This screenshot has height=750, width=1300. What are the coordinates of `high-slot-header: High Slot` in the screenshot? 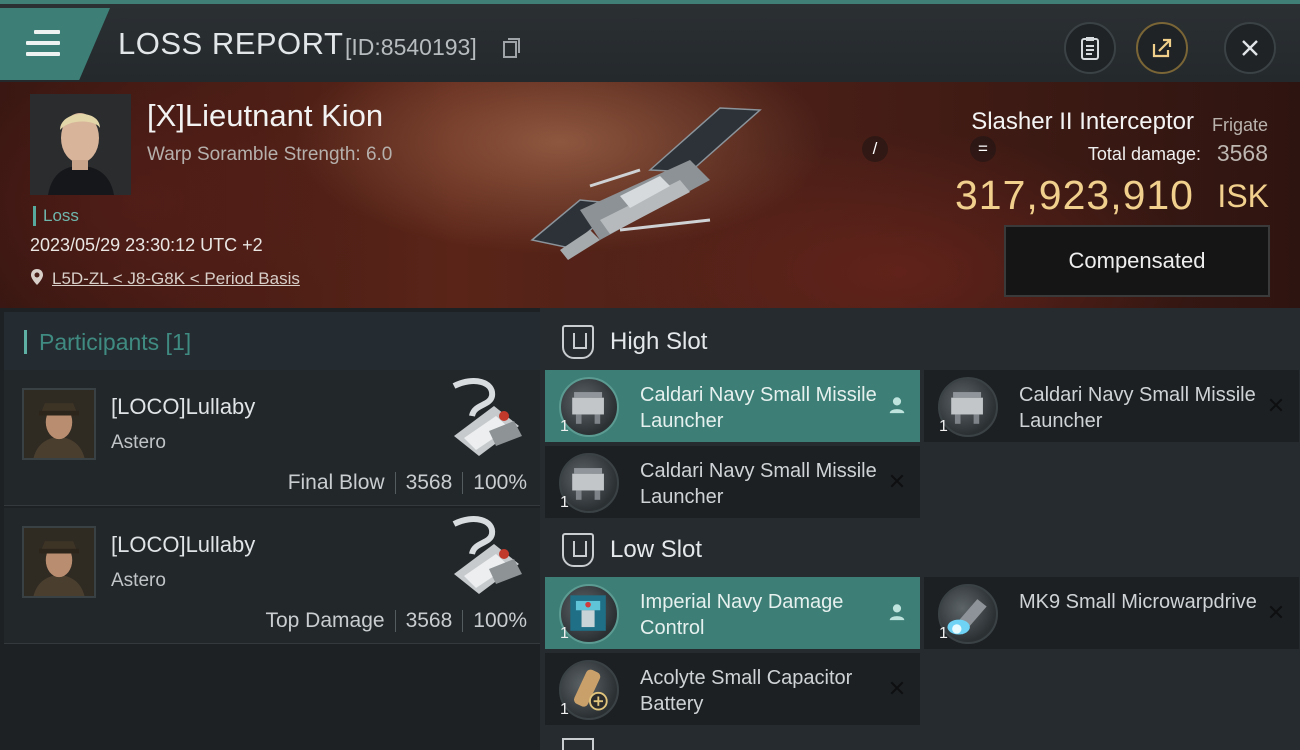 It's located at (634, 342).